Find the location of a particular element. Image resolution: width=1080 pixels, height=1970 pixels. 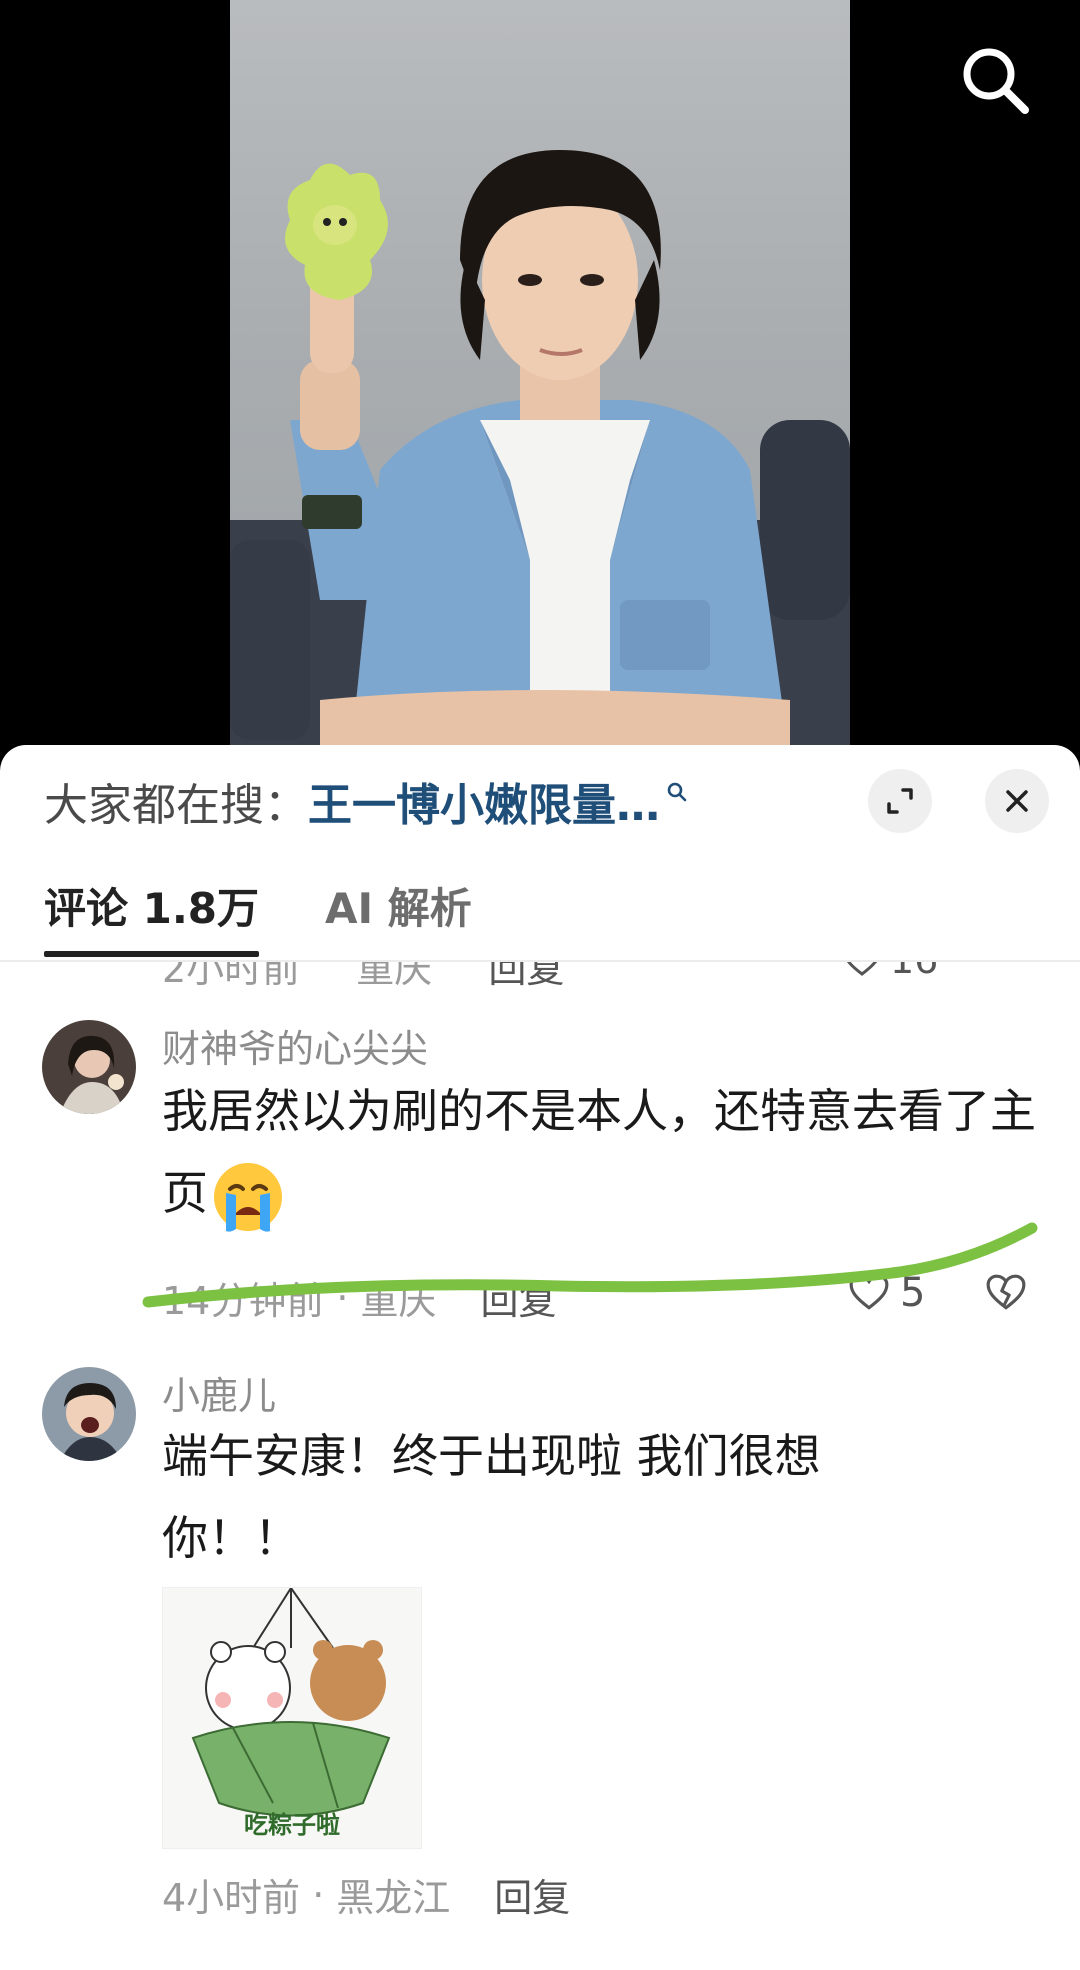

comment-sticker: 吃粽子啦 is located at coordinates (292, 1718).